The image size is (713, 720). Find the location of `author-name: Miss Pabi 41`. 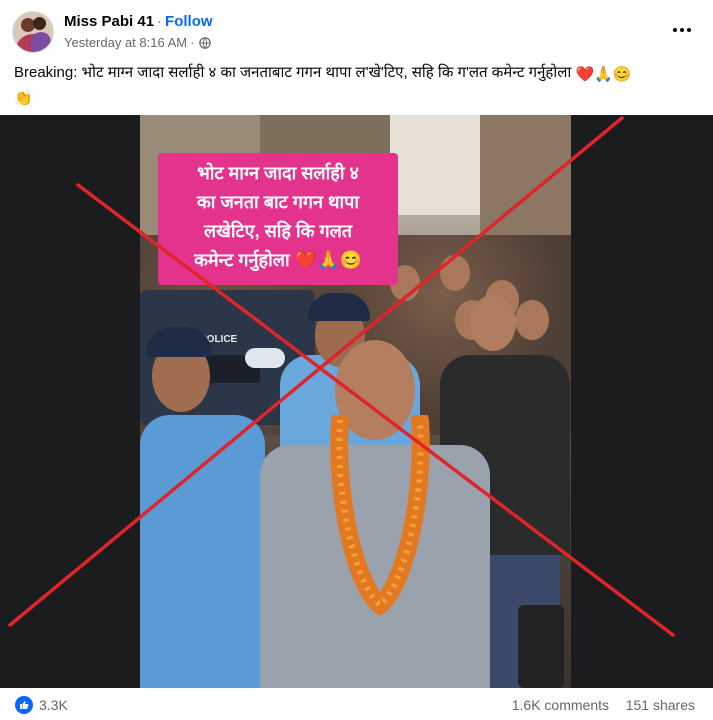

author-name: Miss Pabi 41 is located at coordinates (109, 21).